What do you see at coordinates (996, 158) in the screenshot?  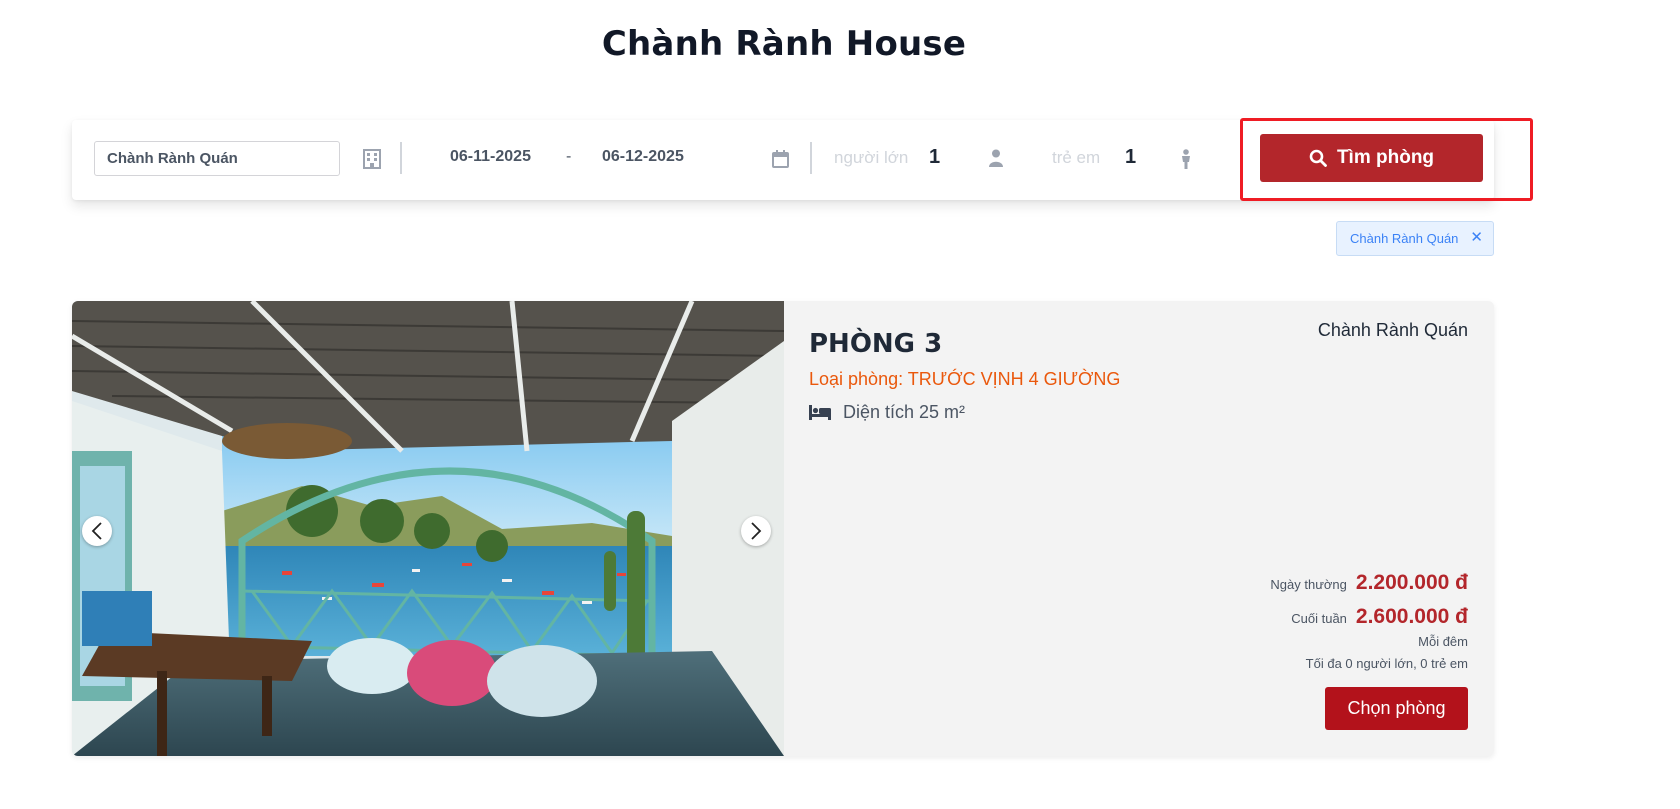 I see `adult-person-icon` at bounding box center [996, 158].